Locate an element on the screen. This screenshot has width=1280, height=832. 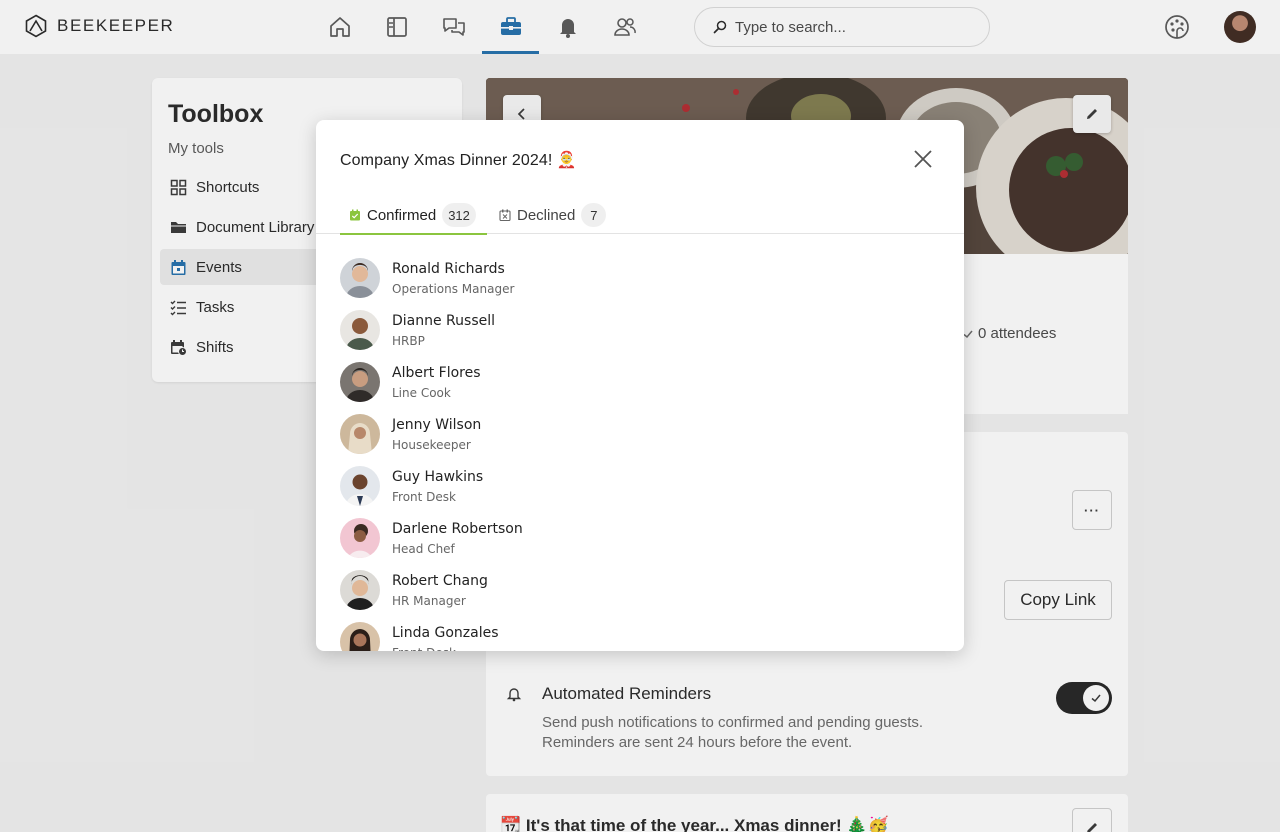
person-role: Operations Manager is located at coordinates (453, 288).